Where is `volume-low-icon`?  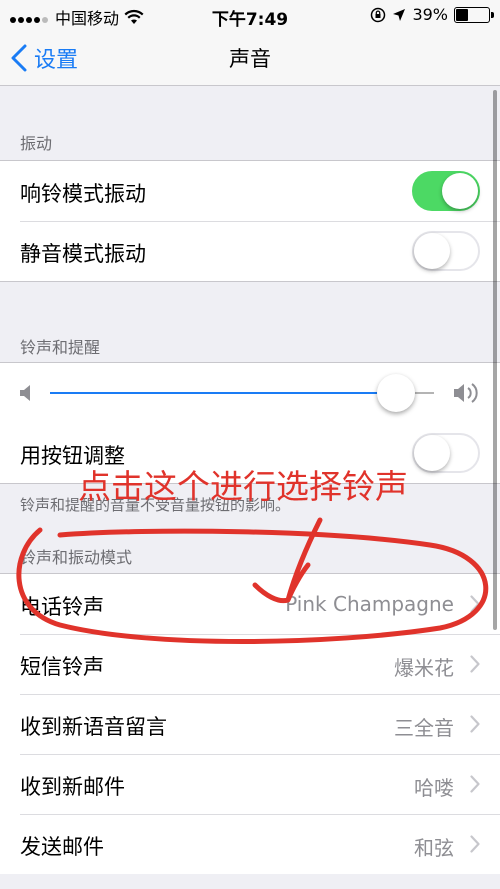
volume-low-icon is located at coordinates (25, 393).